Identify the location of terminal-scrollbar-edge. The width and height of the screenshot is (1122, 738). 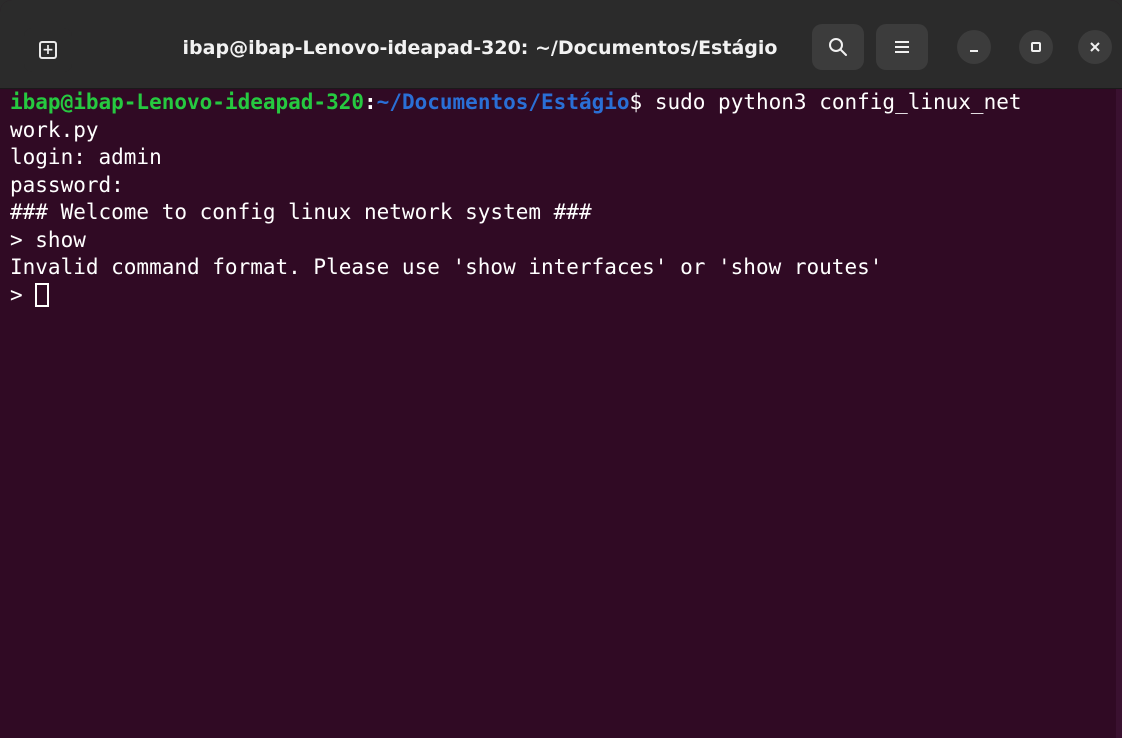
(1119, 413).